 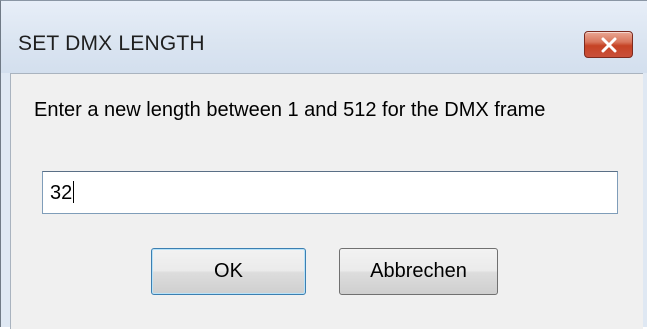 I want to click on cancel-button: Abbrechen, so click(x=418, y=271).